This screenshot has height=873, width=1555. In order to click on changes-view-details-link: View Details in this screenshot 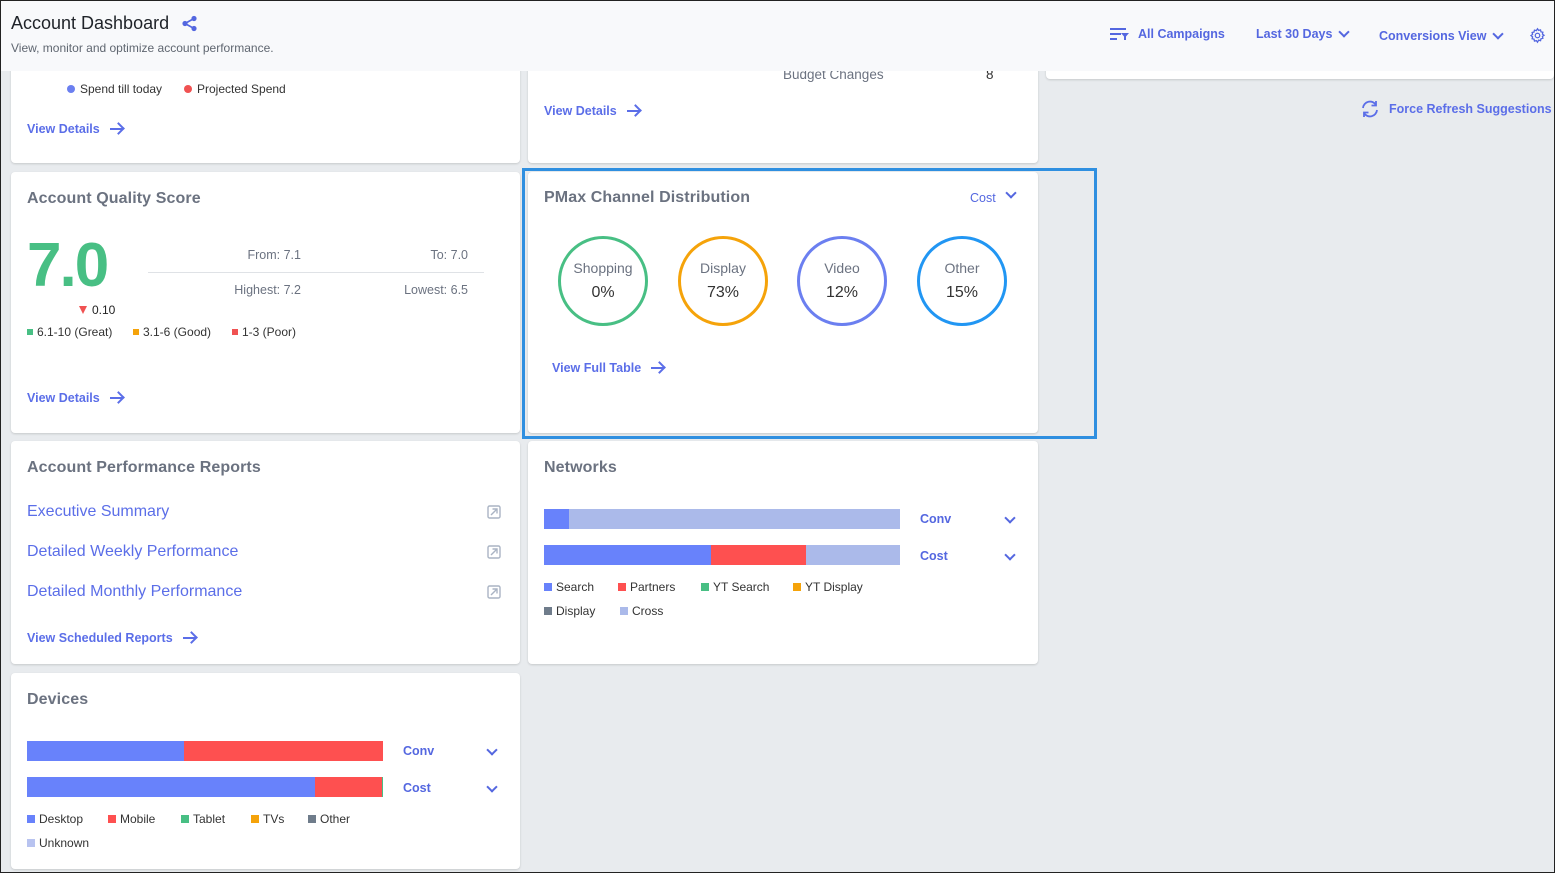, I will do `click(592, 111)`.